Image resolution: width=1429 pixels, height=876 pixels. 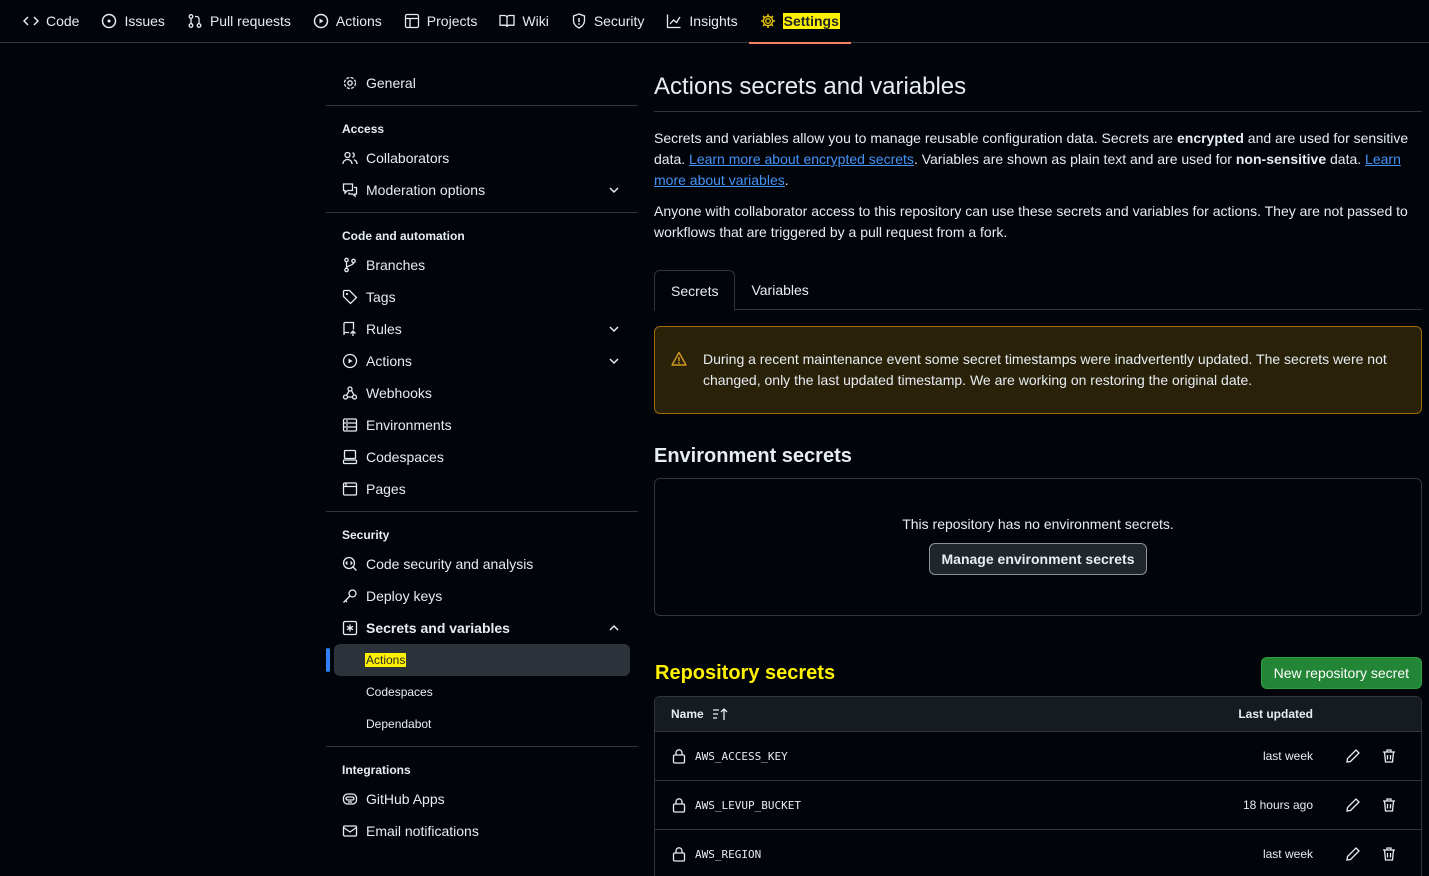 I want to click on repository-secrets-header: Repository secrets New repository secret, so click(x=1038, y=673).